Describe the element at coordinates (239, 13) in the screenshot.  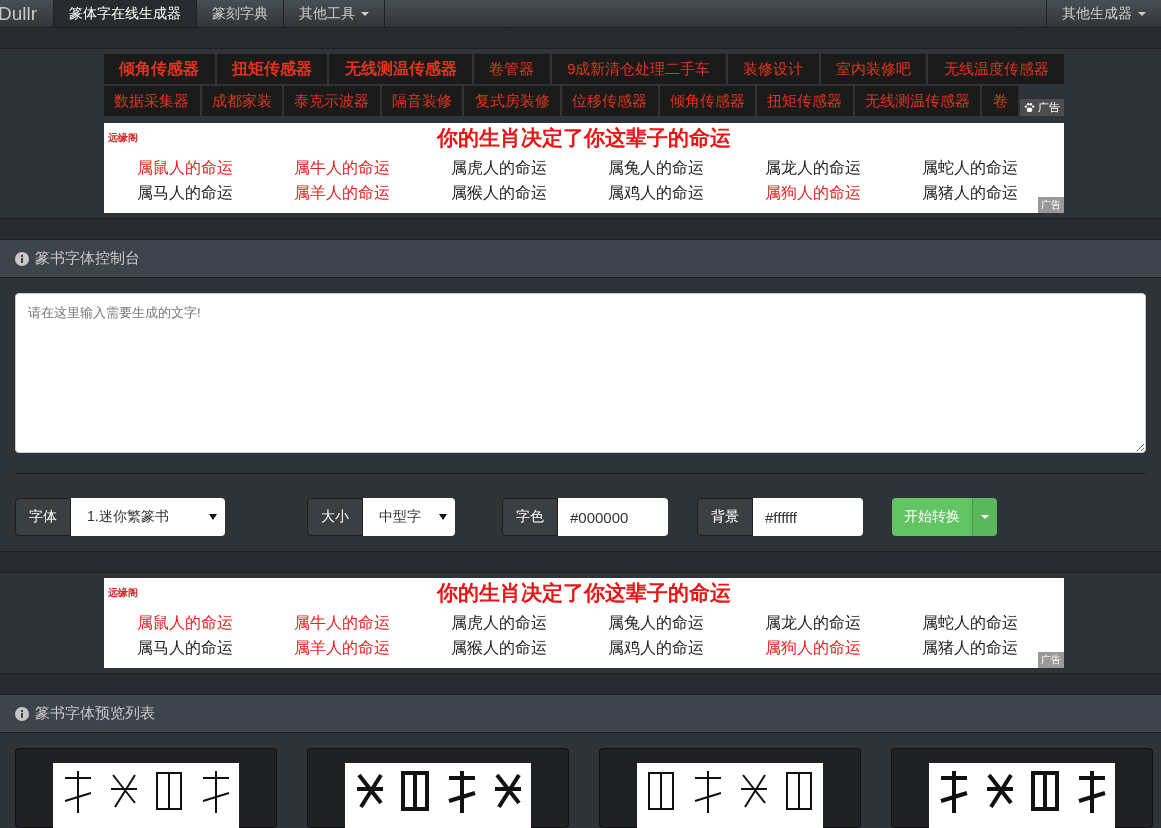
I see `nav-tab: 篆刻字典` at that location.